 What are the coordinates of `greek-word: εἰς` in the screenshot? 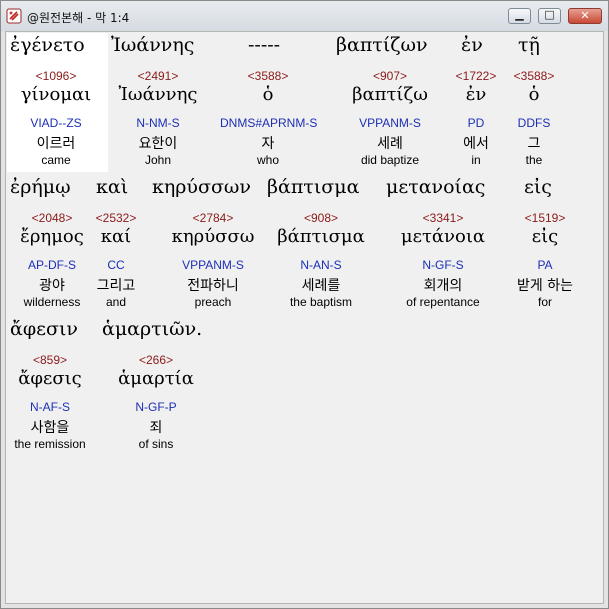 It's located at (538, 187).